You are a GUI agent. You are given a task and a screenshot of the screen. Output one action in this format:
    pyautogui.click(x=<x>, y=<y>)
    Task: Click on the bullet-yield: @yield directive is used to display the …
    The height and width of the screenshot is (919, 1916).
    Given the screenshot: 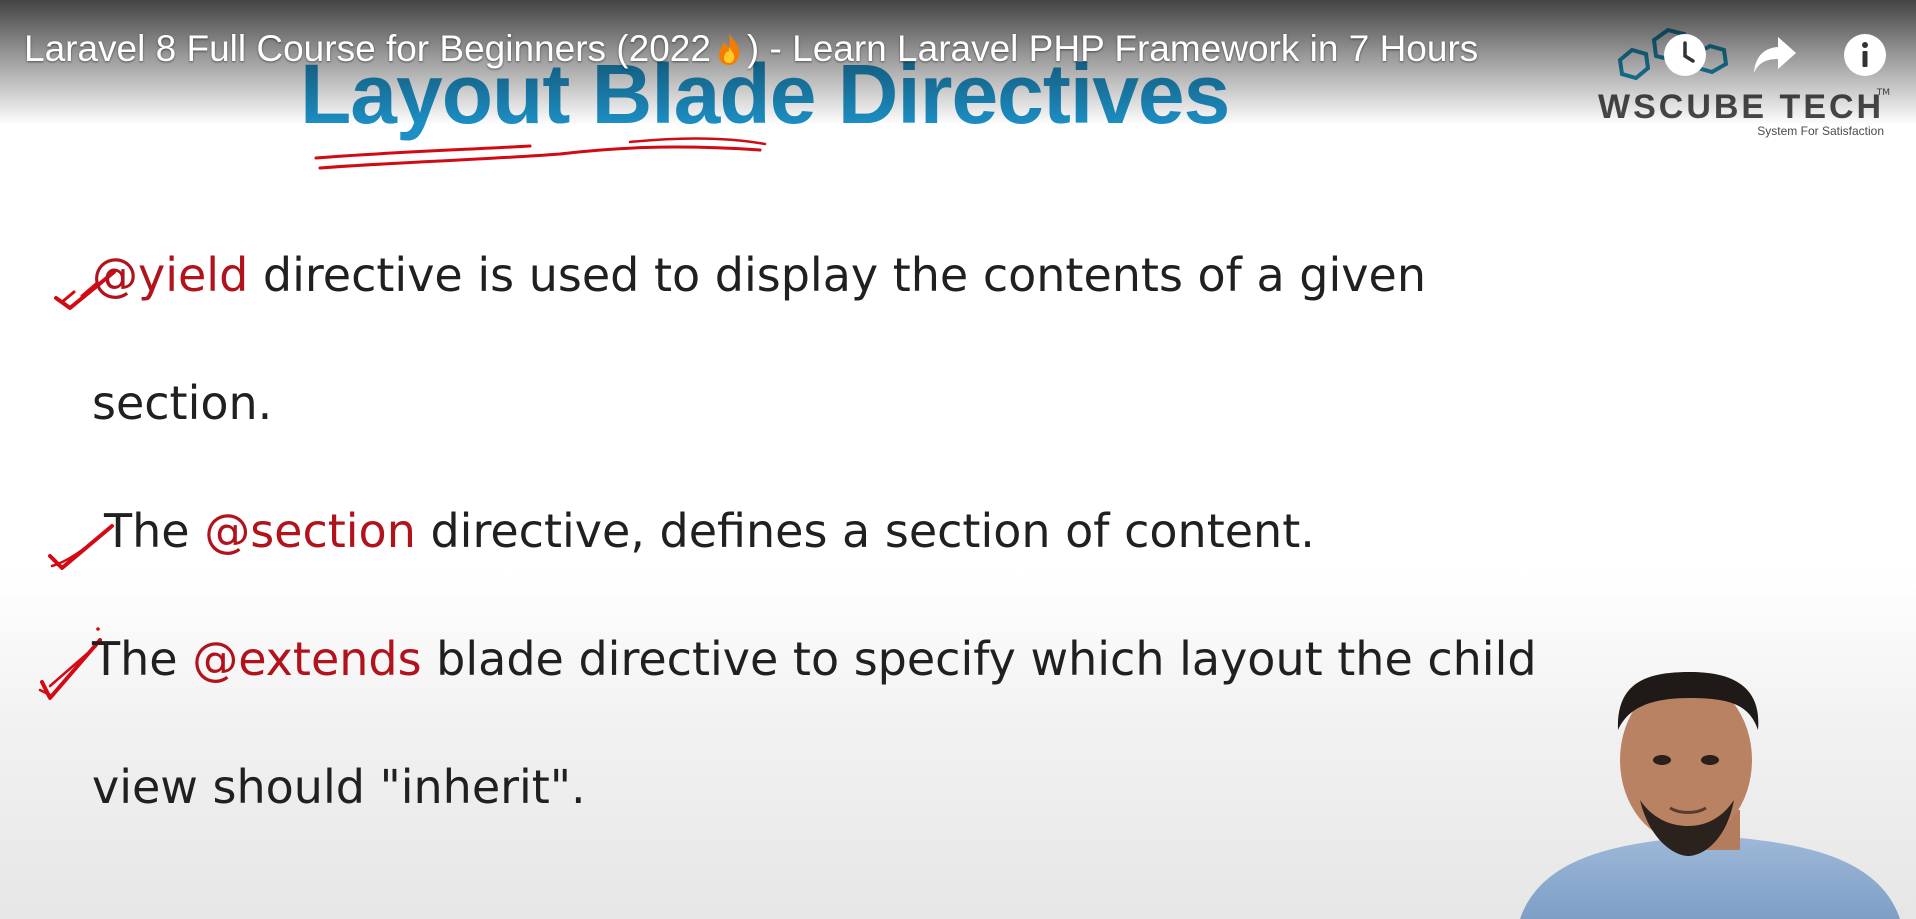 What is the action you would take?
    pyautogui.click(x=759, y=275)
    